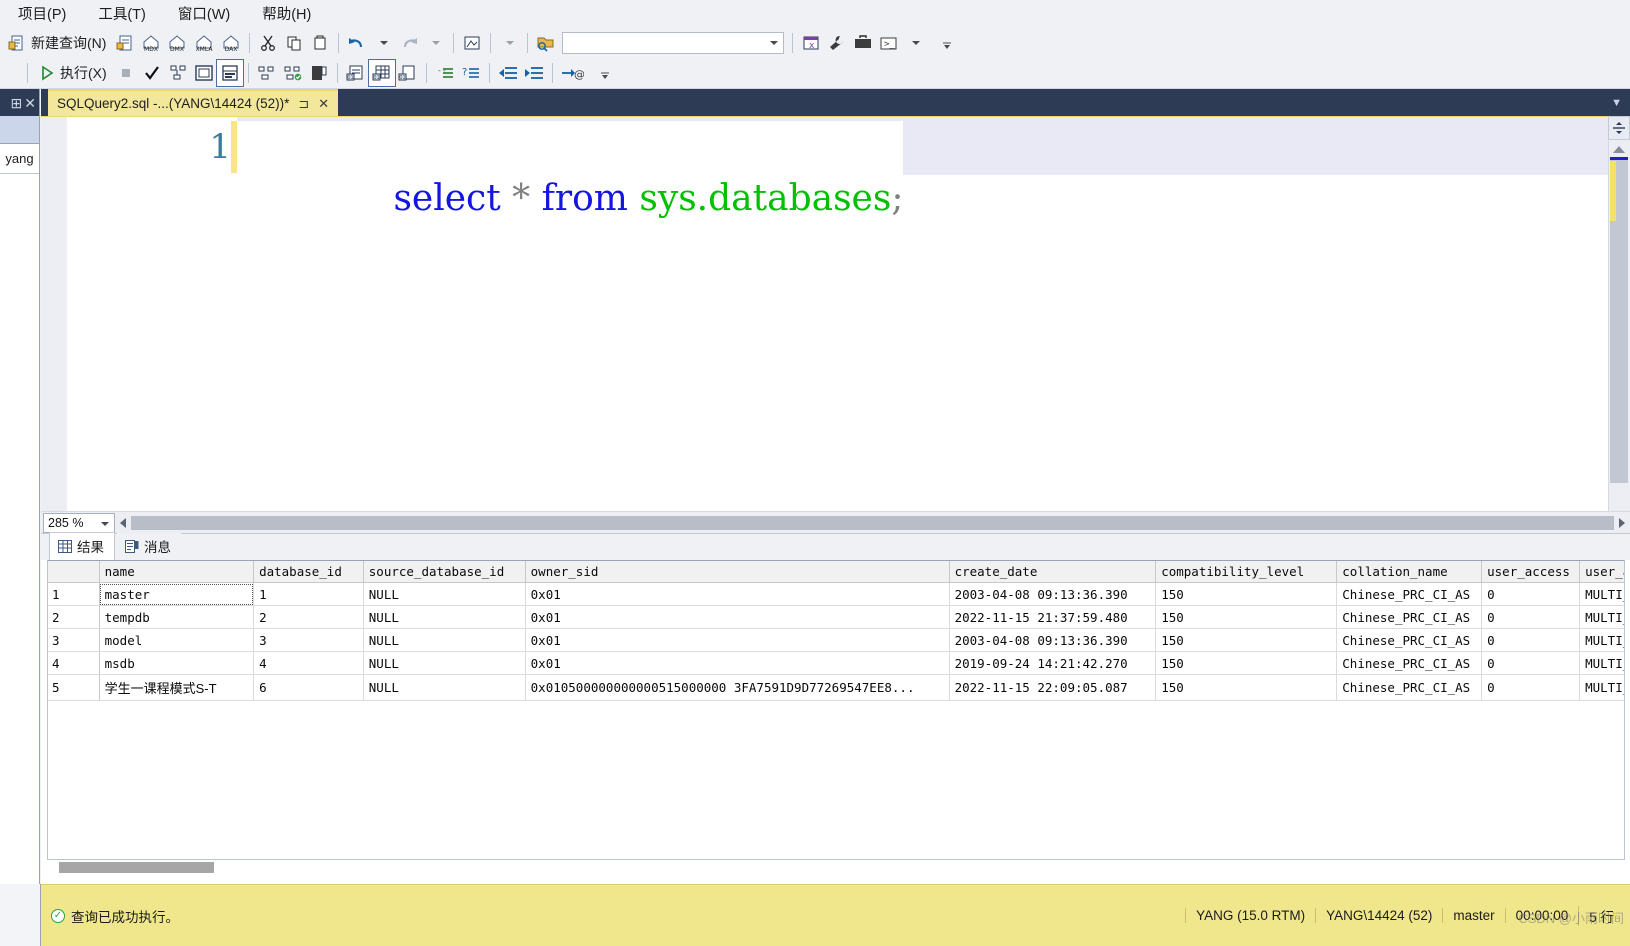 This screenshot has height=946, width=1630. I want to click on copy-button, so click(294, 43).